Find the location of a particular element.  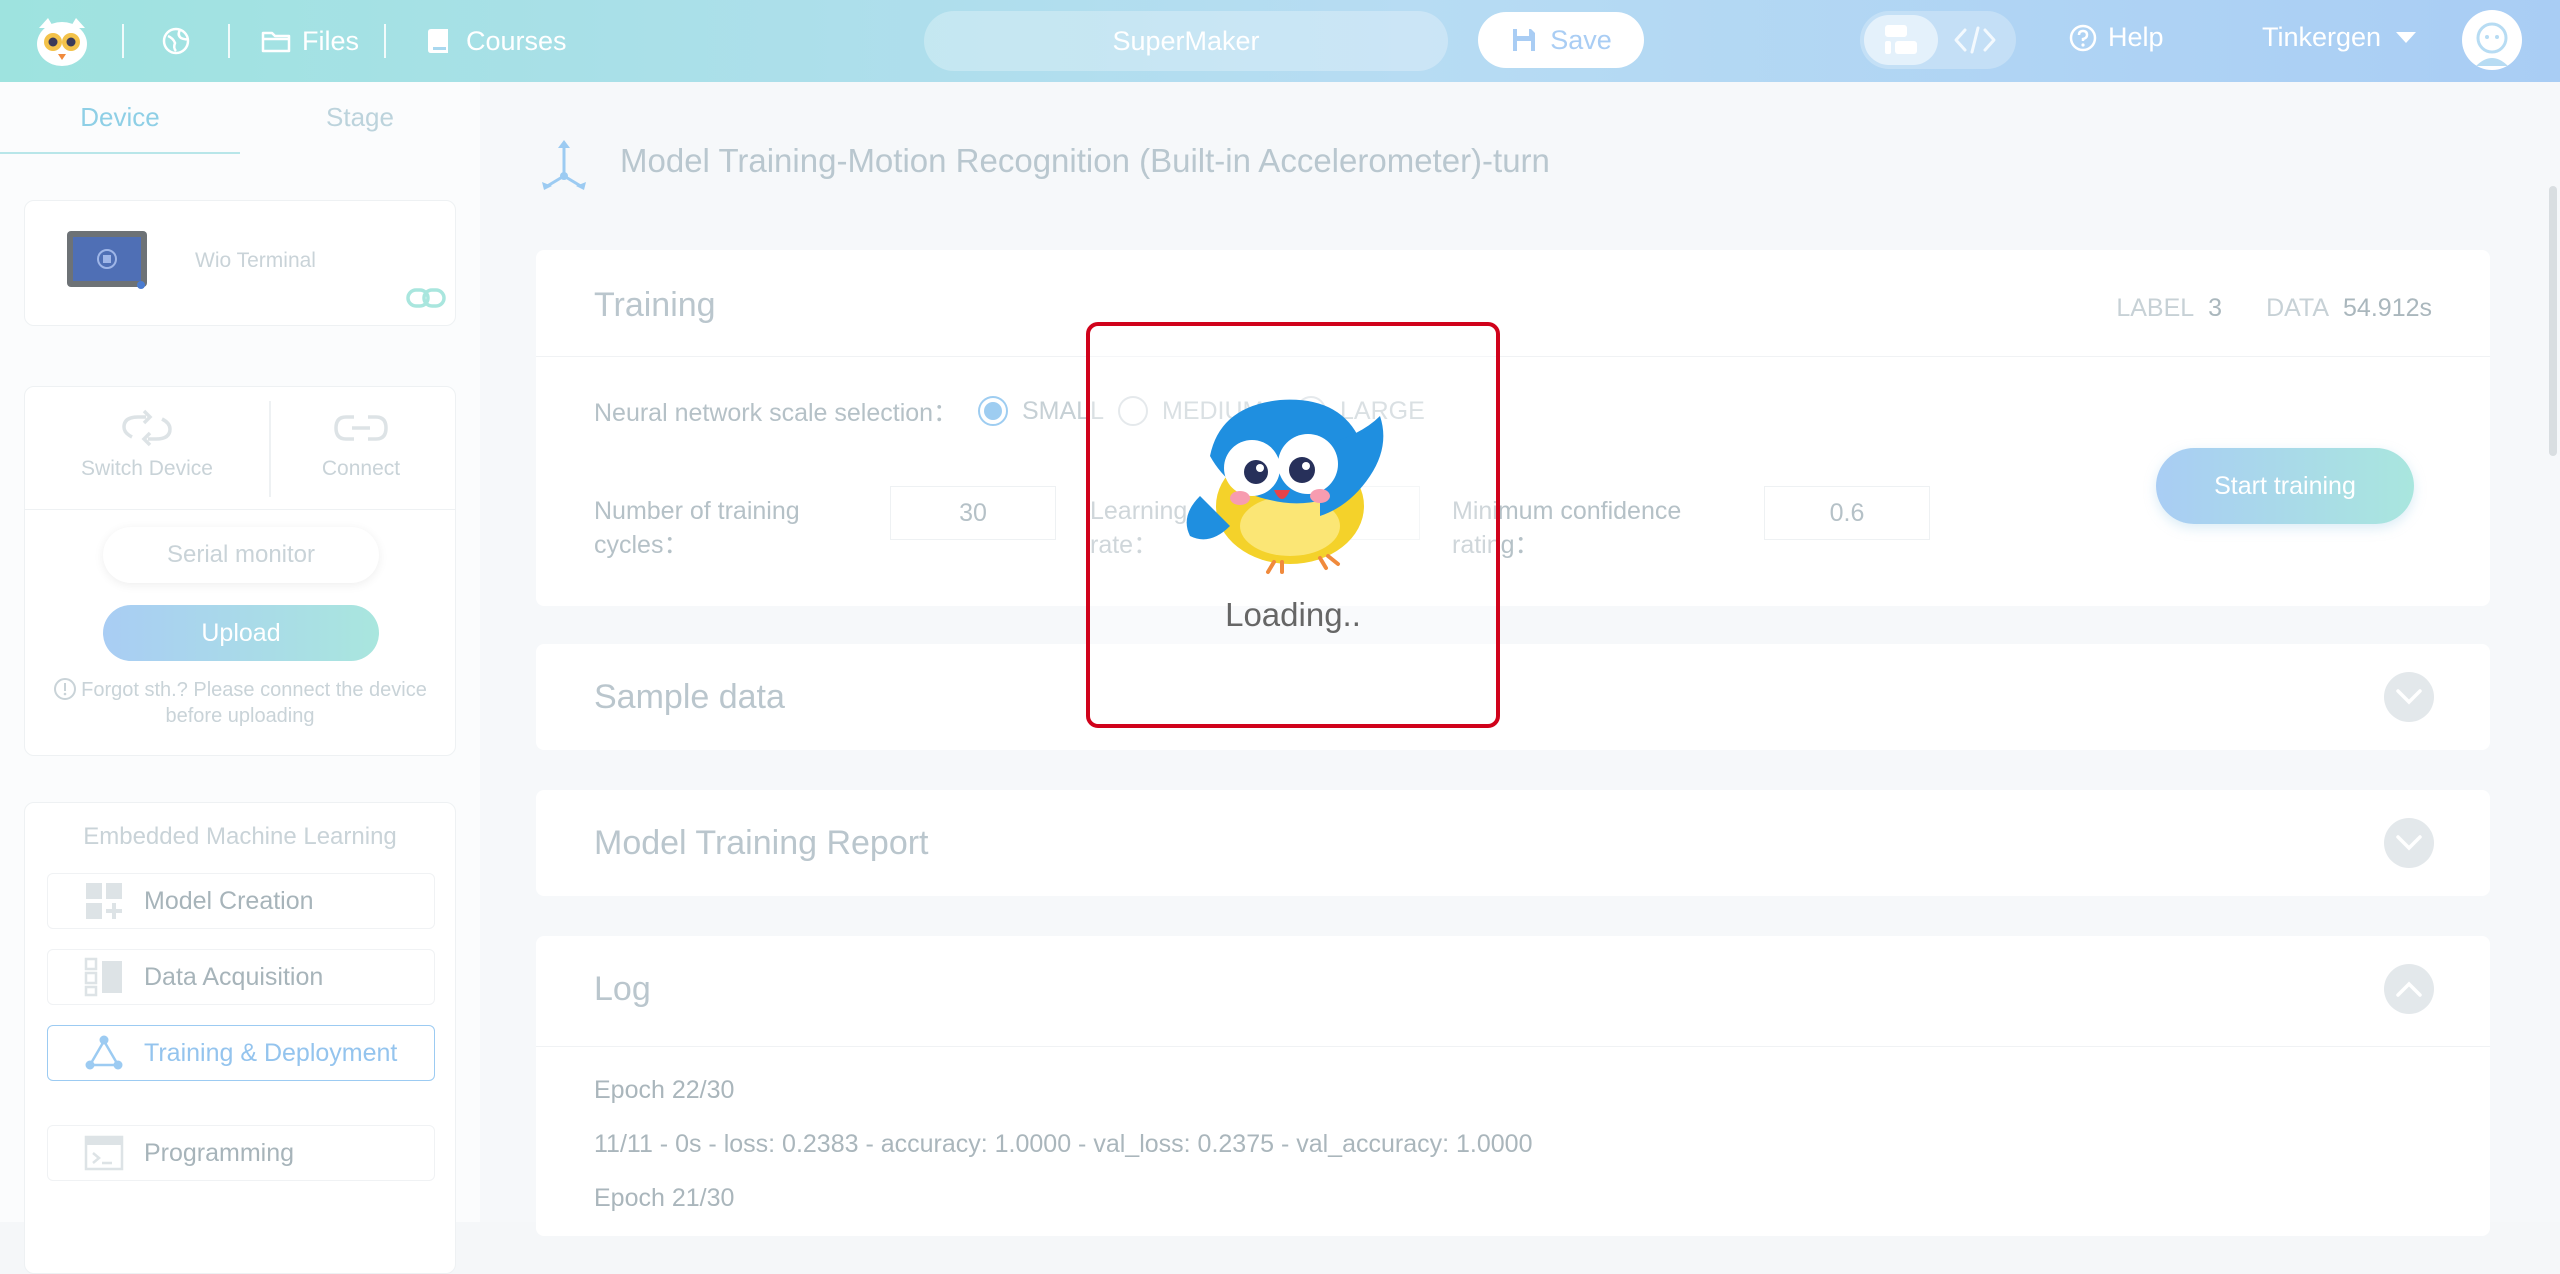

switch-device-button: Switch Device is located at coordinates (147, 444).